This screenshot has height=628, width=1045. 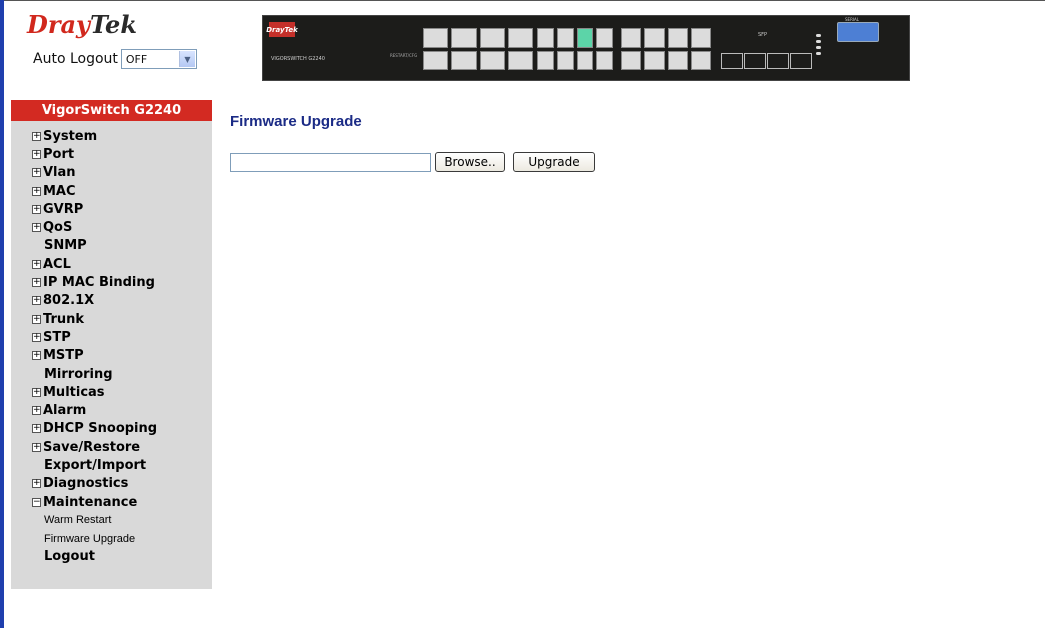 I want to click on sidebar-item-stp: + STP, so click(x=94, y=337).